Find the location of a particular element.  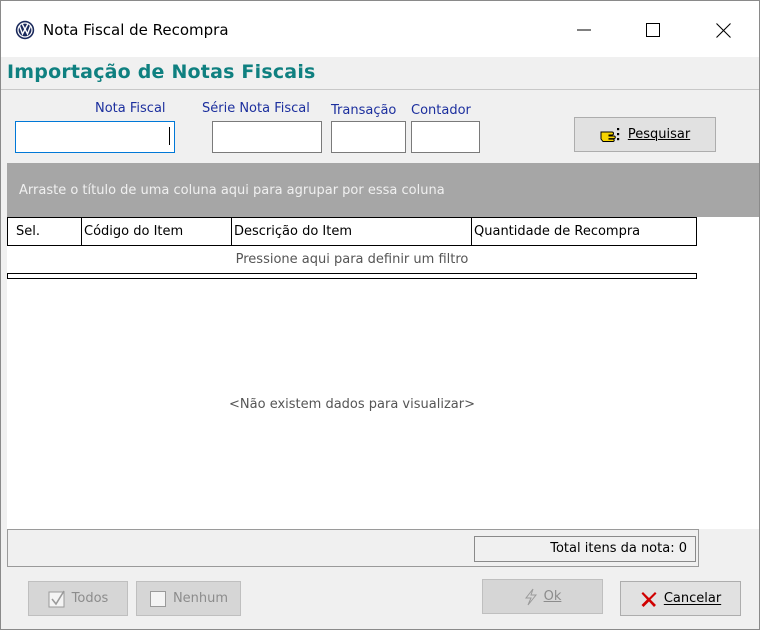

empty-grid-message: <Não existem dados para visualizar> is located at coordinates (352, 404).